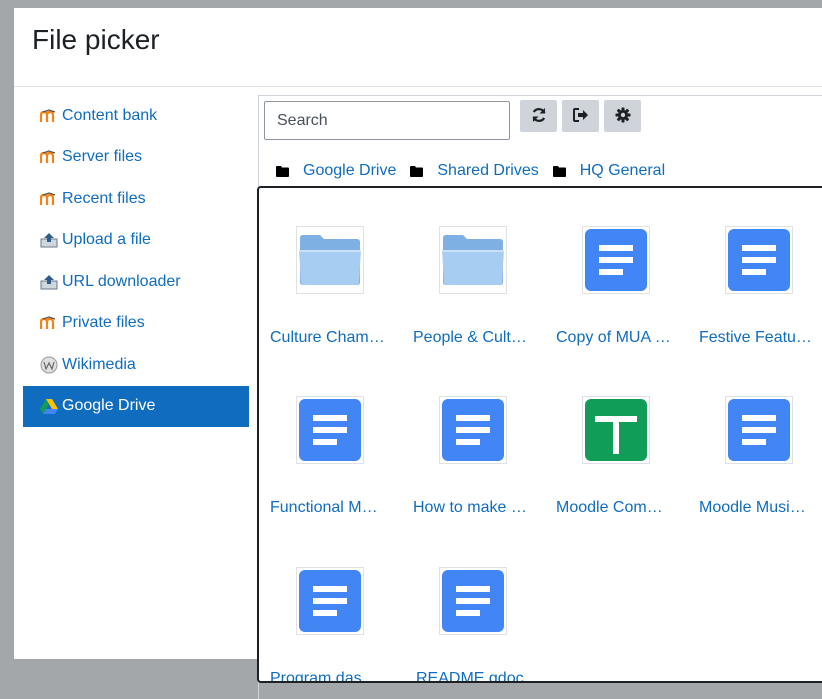 The height and width of the screenshot is (699, 822). I want to click on gear-icon, so click(623, 116).